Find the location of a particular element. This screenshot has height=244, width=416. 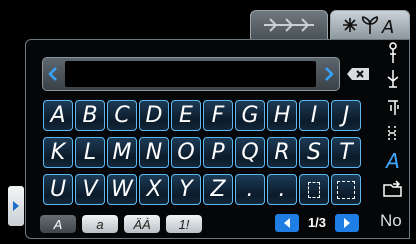

text-input-bar is located at coordinates (191, 74).